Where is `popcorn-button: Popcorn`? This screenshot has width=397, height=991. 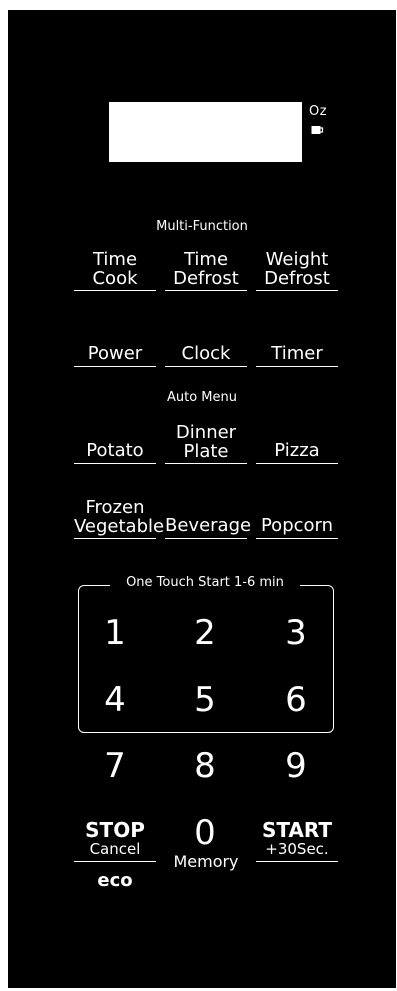 popcorn-button: Popcorn is located at coordinates (297, 517).